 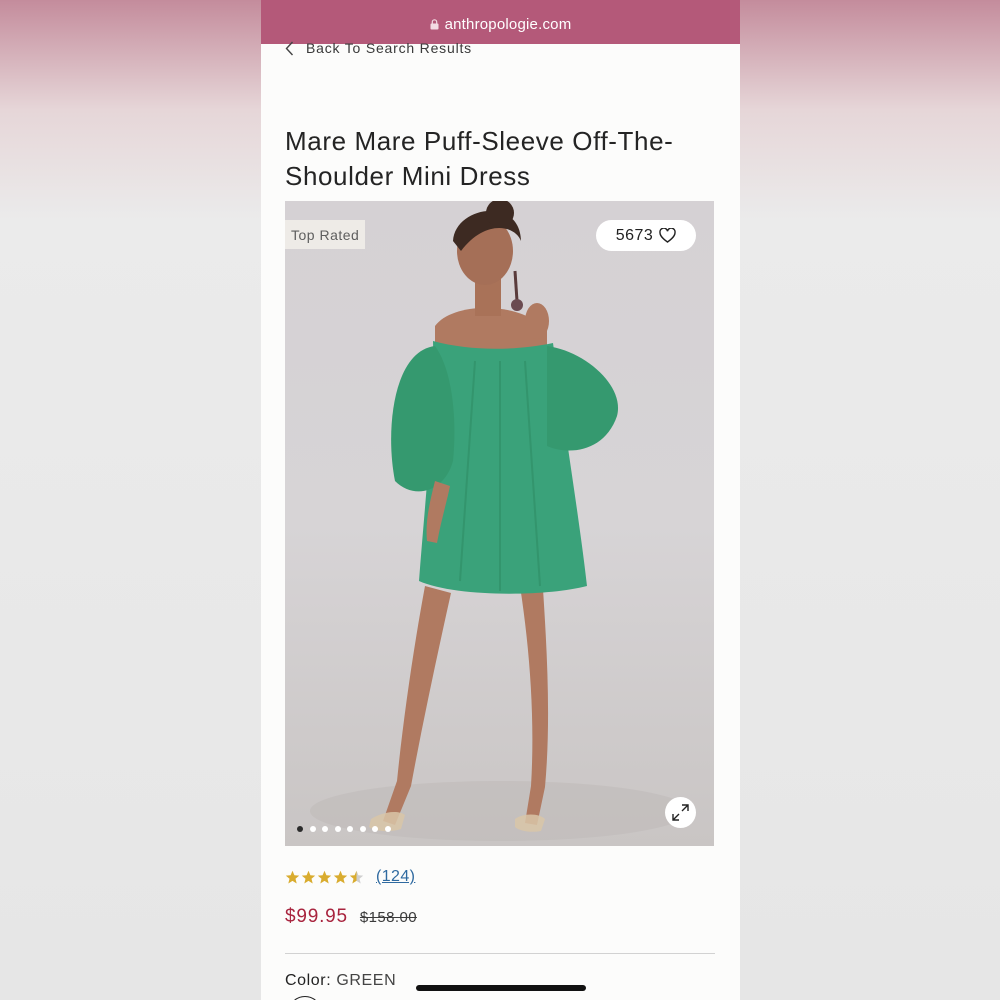 What do you see at coordinates (308, 980) in the screenshot?
I see `color-label: Color:` at bounding box center [308, 980].